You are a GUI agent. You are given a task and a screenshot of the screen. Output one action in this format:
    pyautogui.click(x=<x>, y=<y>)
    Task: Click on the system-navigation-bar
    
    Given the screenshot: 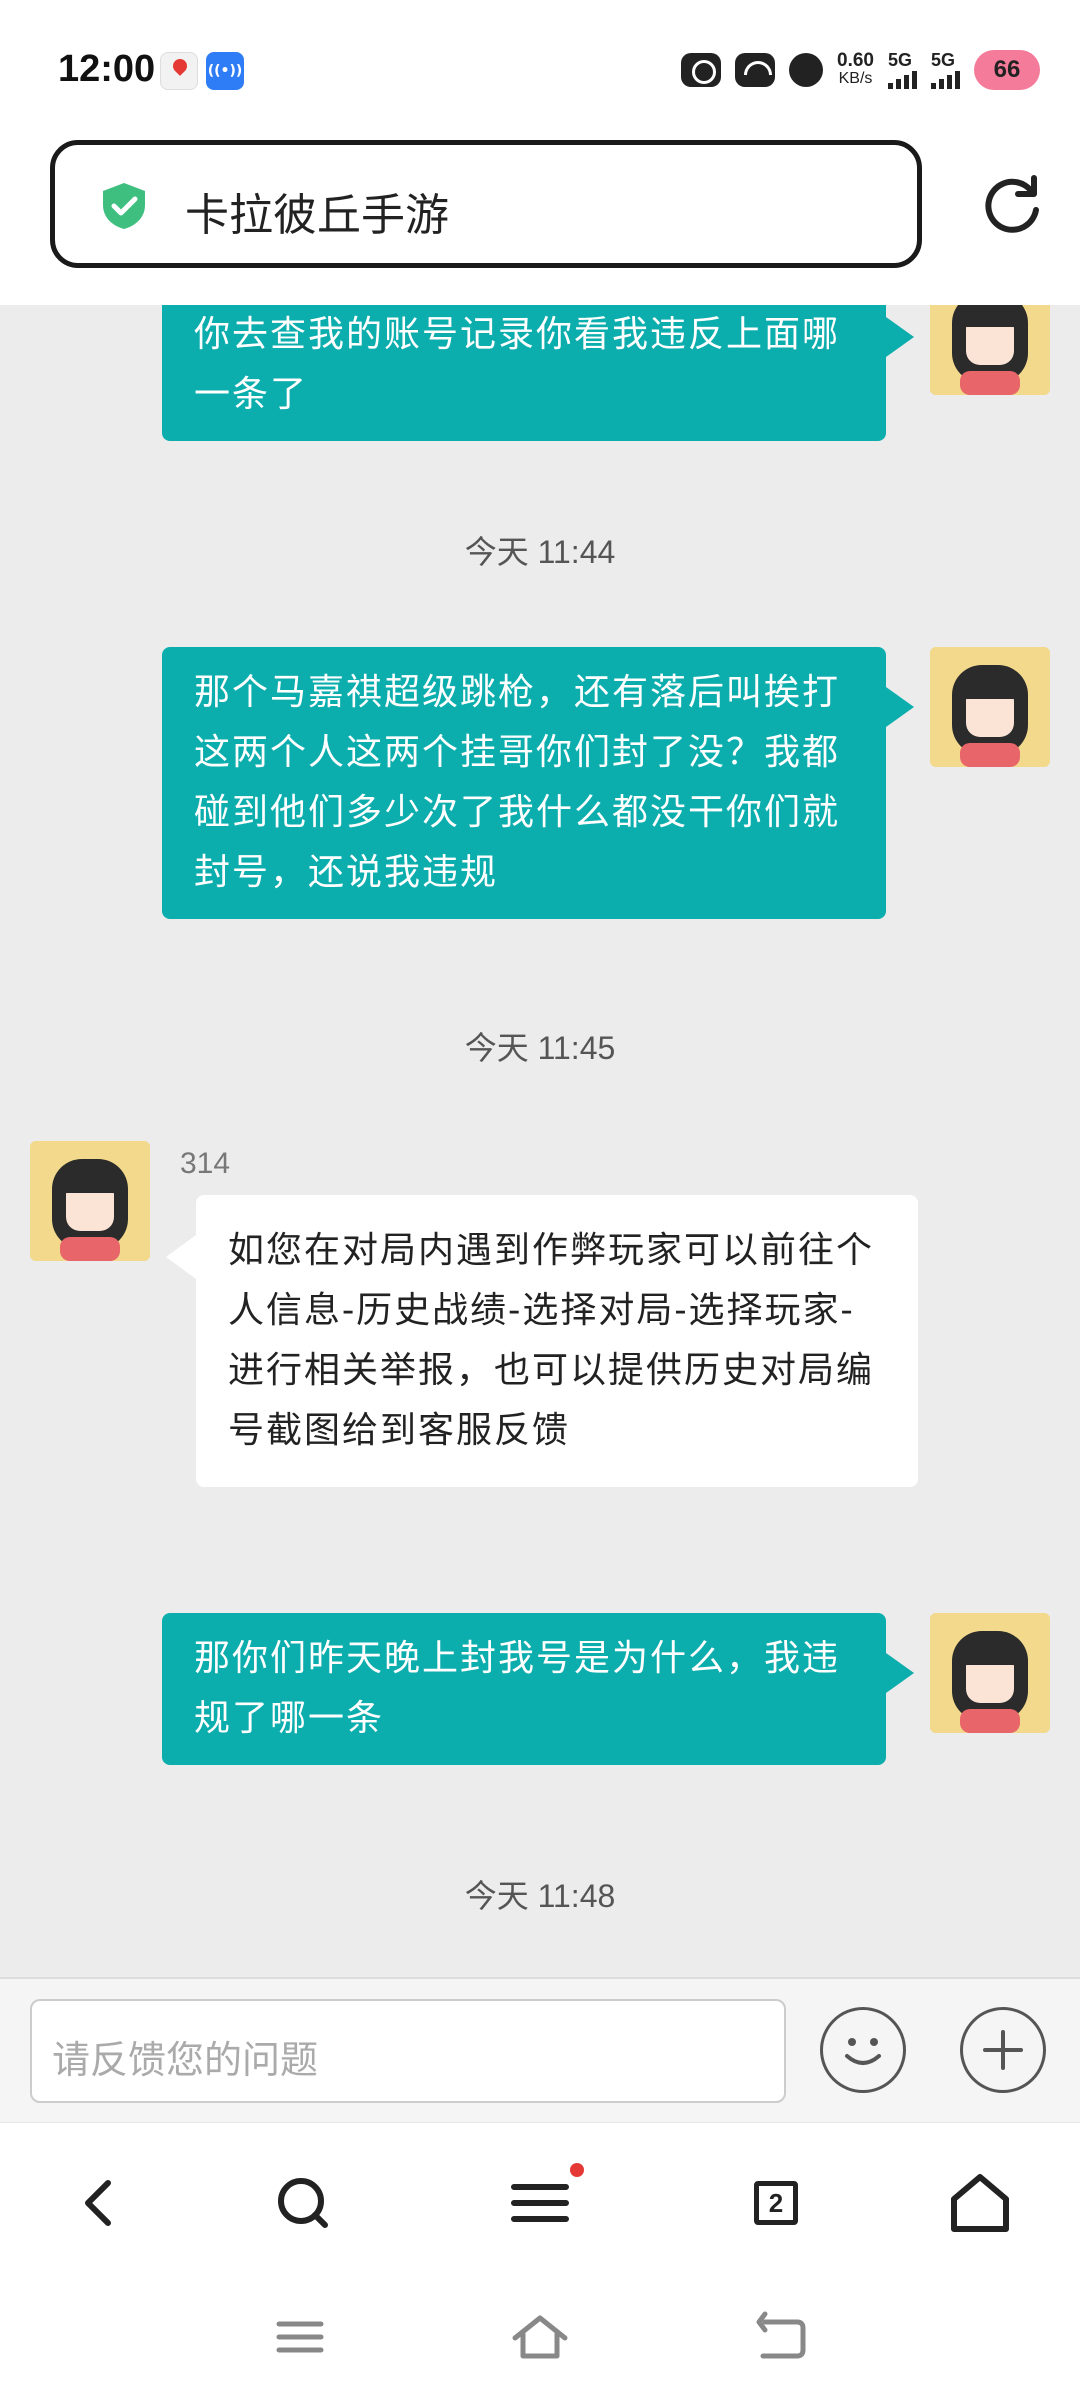 What is the action you would take?
    pyautogui.click(x=540, y=2341)
    